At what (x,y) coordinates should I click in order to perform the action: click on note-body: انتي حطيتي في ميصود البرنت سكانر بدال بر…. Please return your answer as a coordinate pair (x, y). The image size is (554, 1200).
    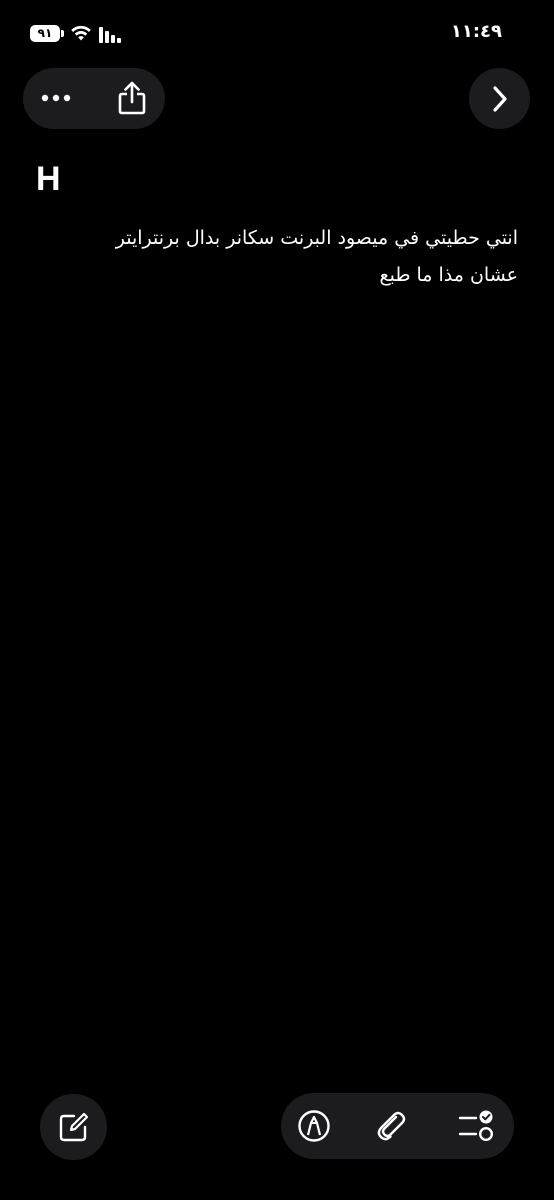
    Looking at the image, I should click on (278, 257).